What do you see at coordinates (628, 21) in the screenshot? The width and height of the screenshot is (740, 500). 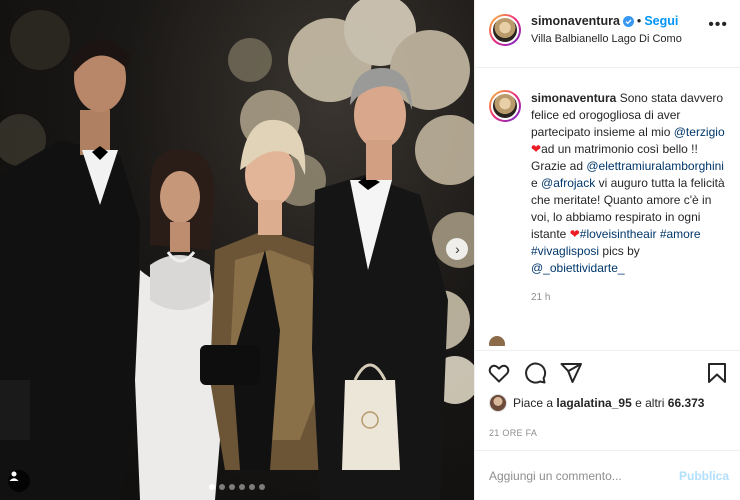 I see `verified-icon` at bounding box center [628, 21].